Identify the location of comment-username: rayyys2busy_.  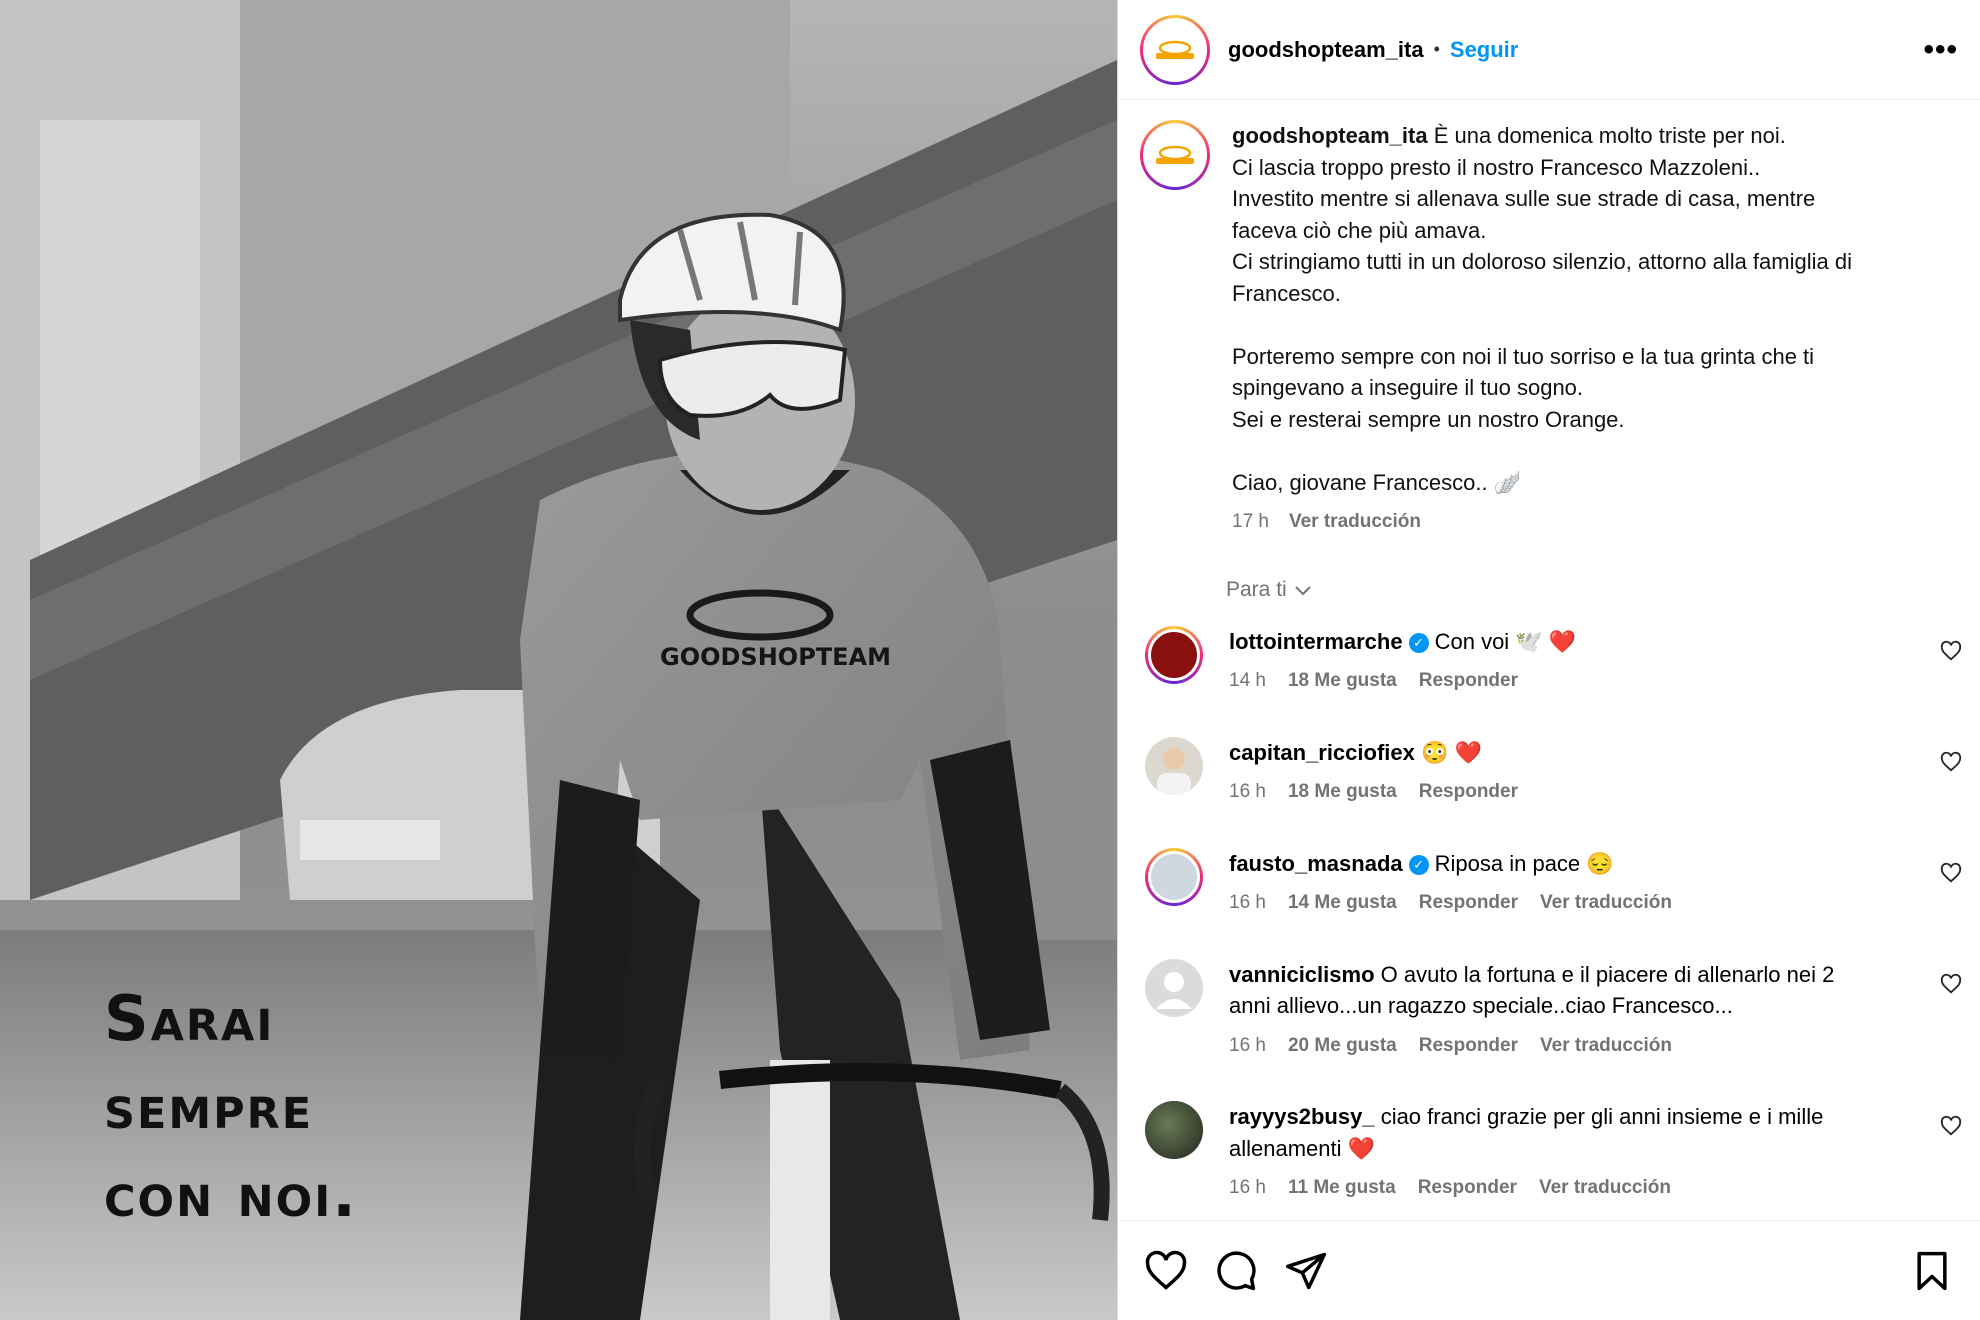
(1302, 1116).